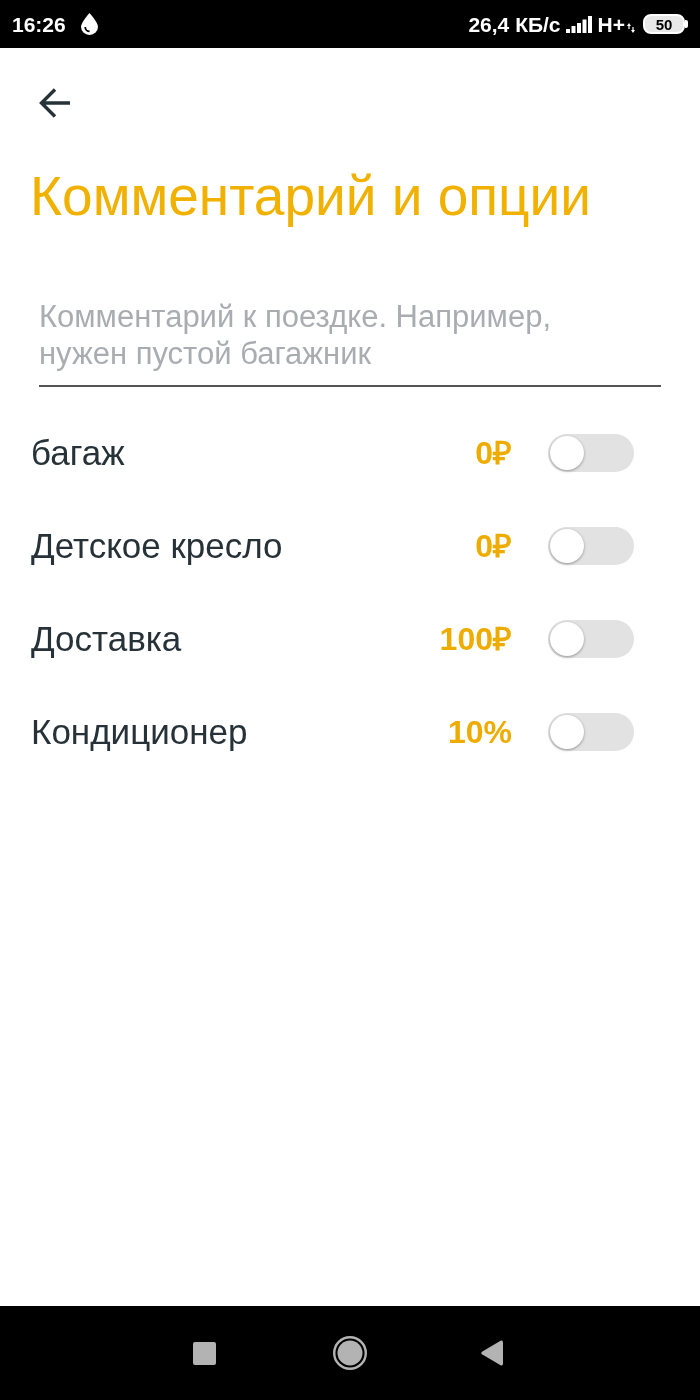 Image resolution: width=700 pixels, height=1400 pixels. Describe the element at coordinates (140, 731) in the screenshot. I see `option-label: Кондиционер` at that location.